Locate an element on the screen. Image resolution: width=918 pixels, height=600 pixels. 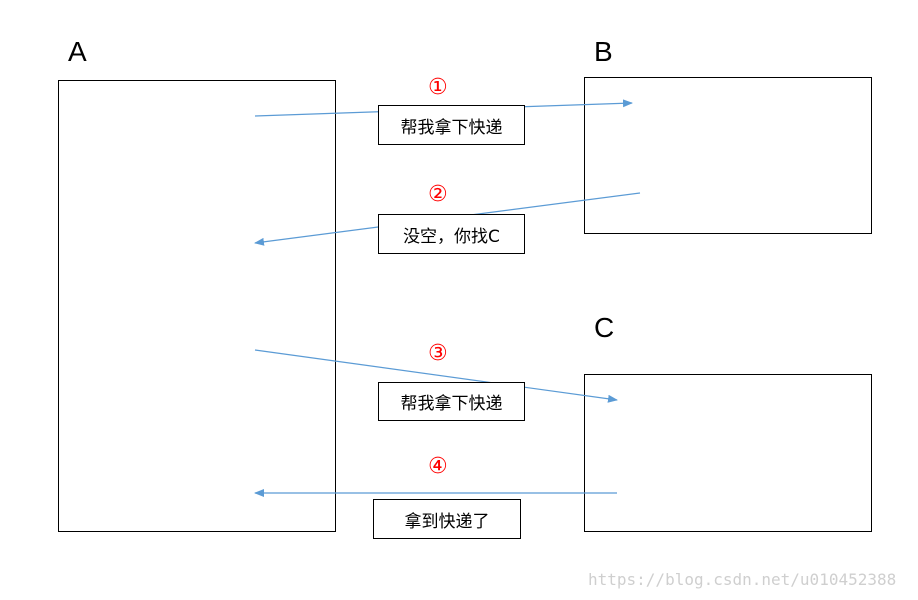
step-1-message: 帮我拿下快递 is located at coordinates (451, 125).